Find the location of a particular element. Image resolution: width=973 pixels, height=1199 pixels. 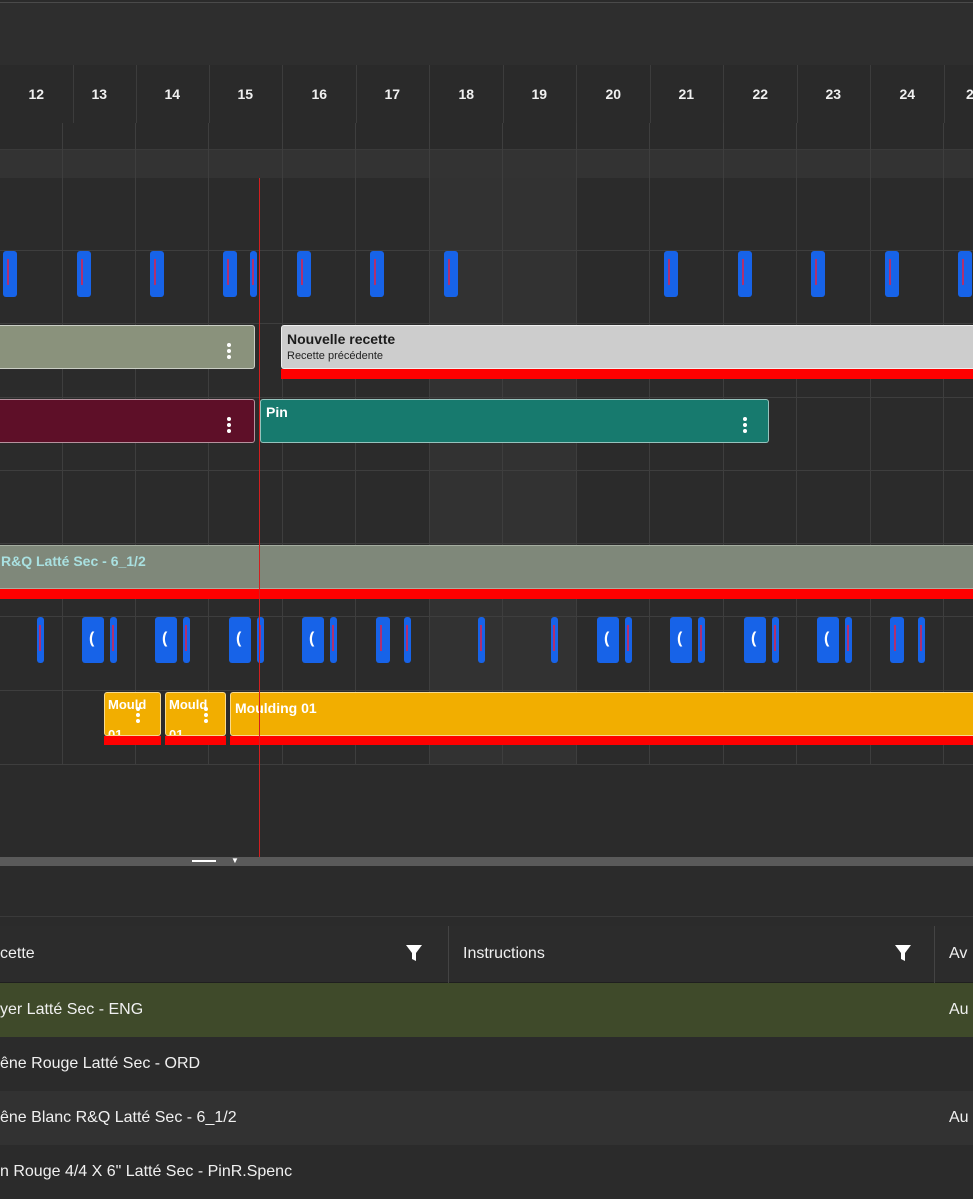

hour-label: 2 is located at coordinates (958, 94).